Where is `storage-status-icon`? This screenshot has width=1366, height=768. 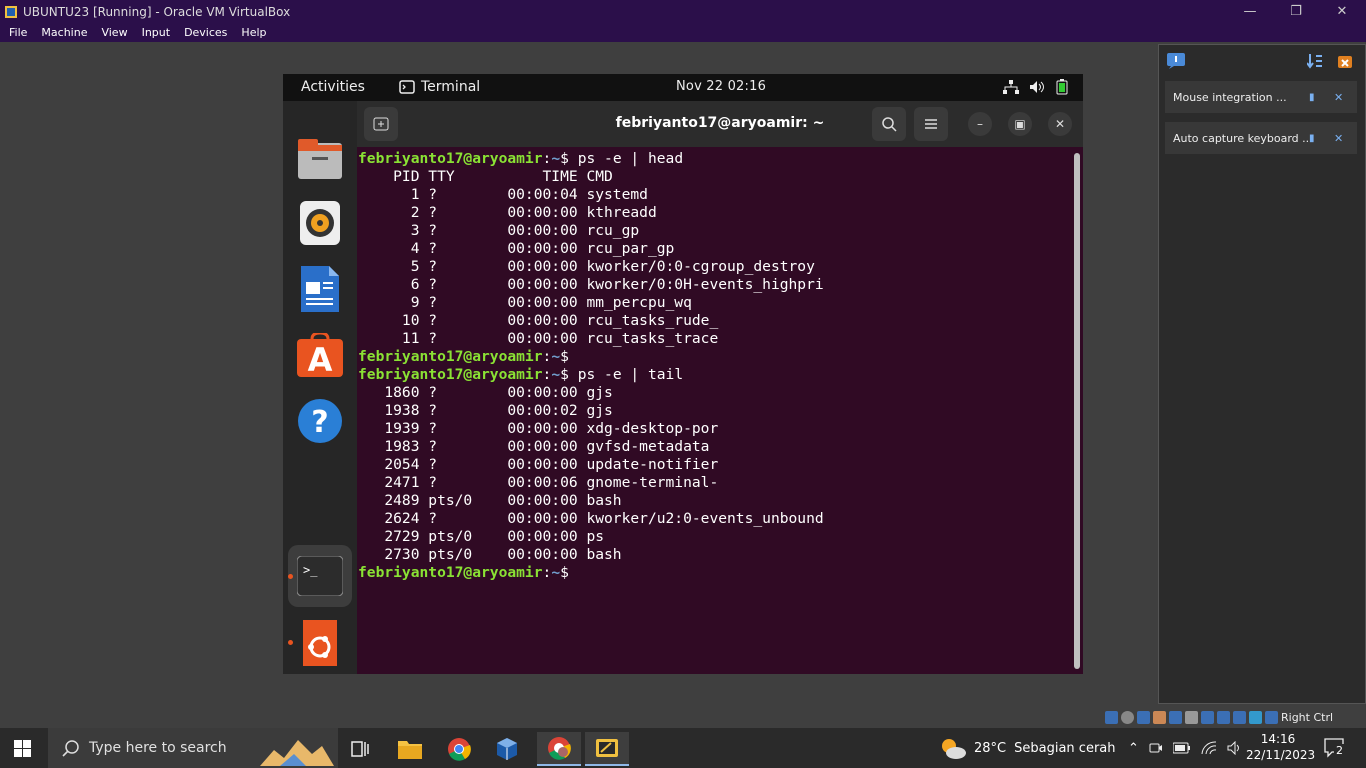 storage-status-icon is located at coordinates (1111, 717).